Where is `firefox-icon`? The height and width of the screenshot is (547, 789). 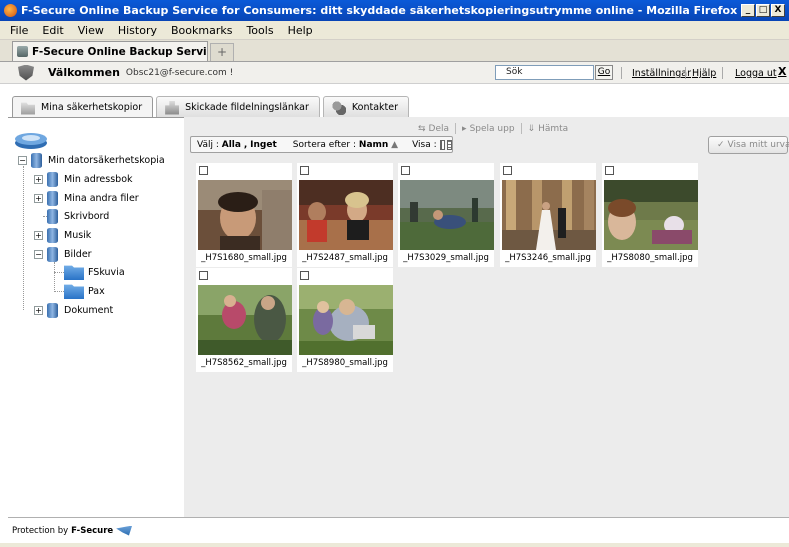 firefox-icon is located at coordinates (10, 10).